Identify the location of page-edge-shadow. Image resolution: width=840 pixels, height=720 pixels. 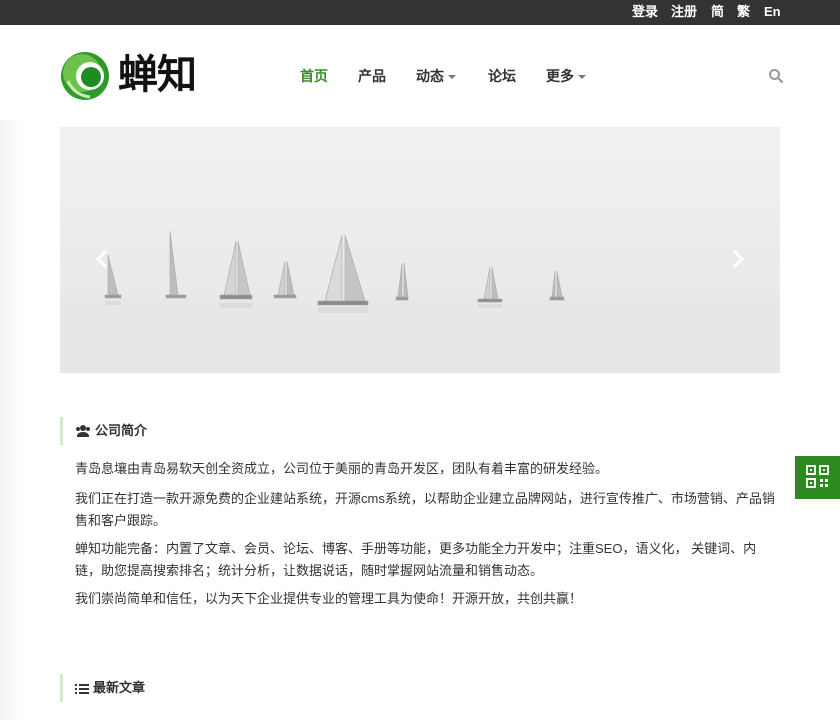
(10, 420).